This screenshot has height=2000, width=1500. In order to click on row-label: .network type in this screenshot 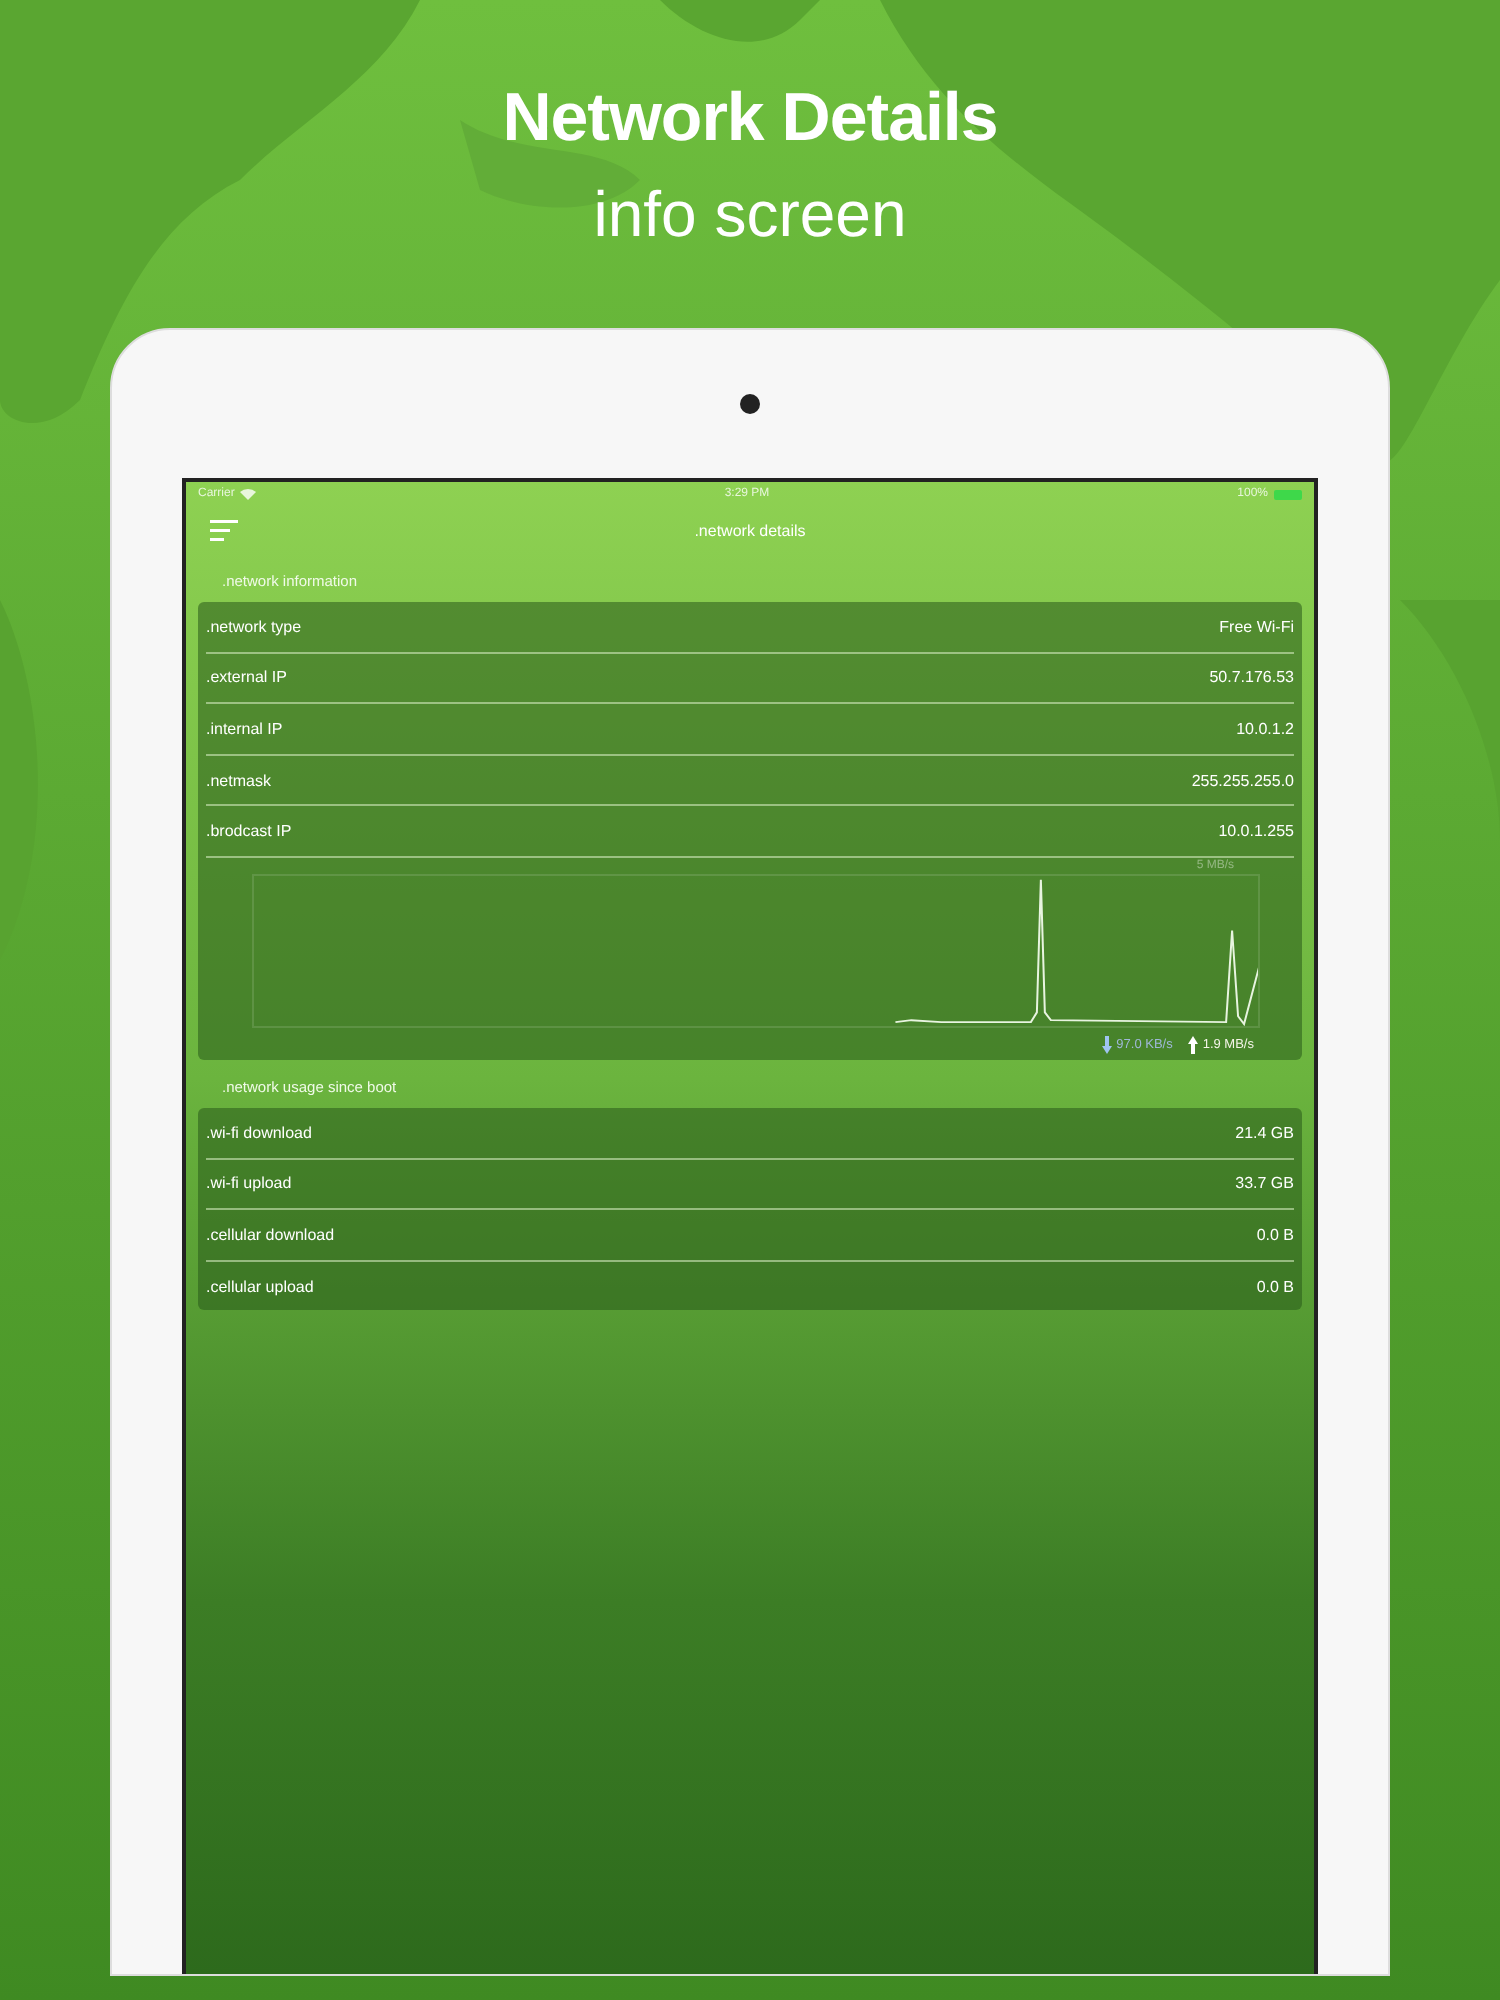, I will do `click(254, 626)`.